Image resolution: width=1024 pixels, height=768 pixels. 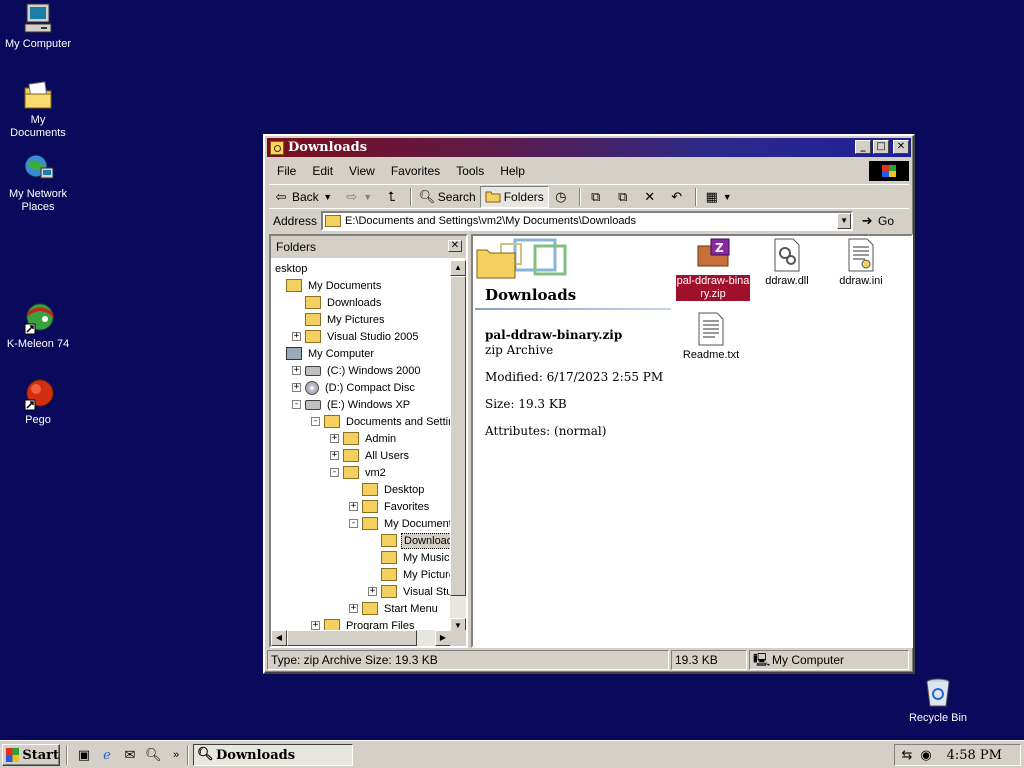 I want to click on tree-item: + Favorites, so click(x=390, y=506).